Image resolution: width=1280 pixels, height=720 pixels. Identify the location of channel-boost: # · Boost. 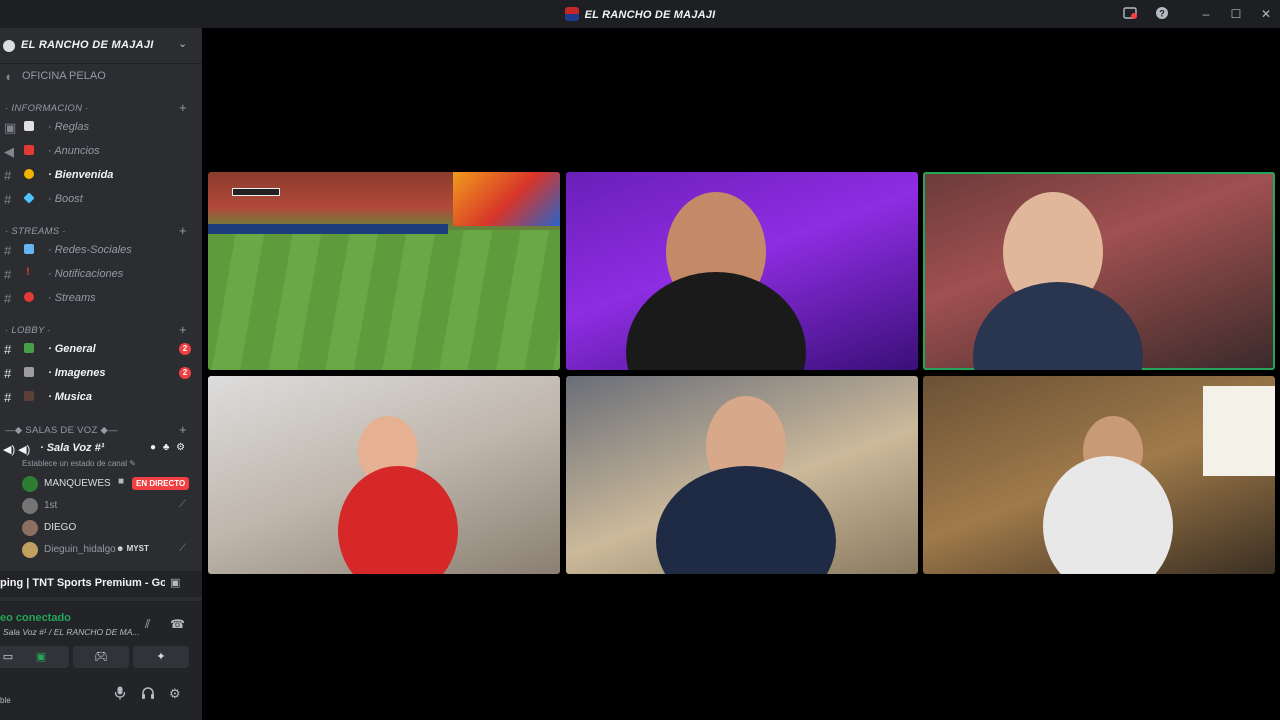
(101, 200).